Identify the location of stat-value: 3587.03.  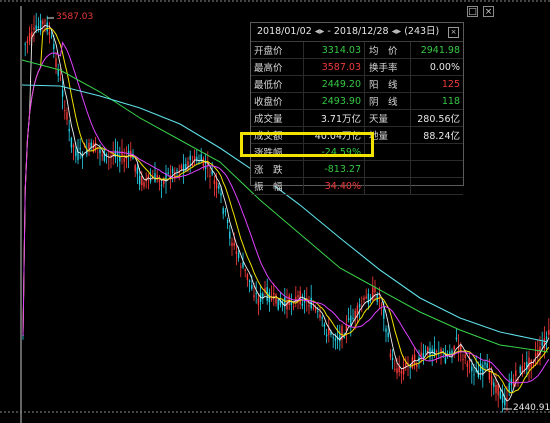
(334, 67).